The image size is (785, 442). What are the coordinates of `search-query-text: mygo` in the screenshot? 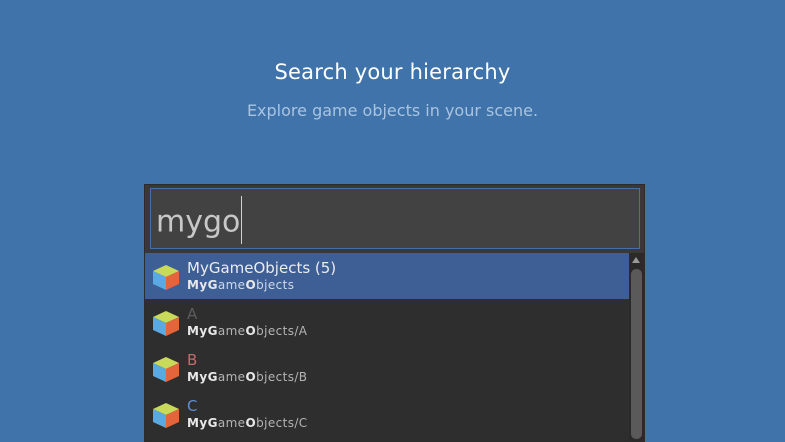 It's located at (199, 221).